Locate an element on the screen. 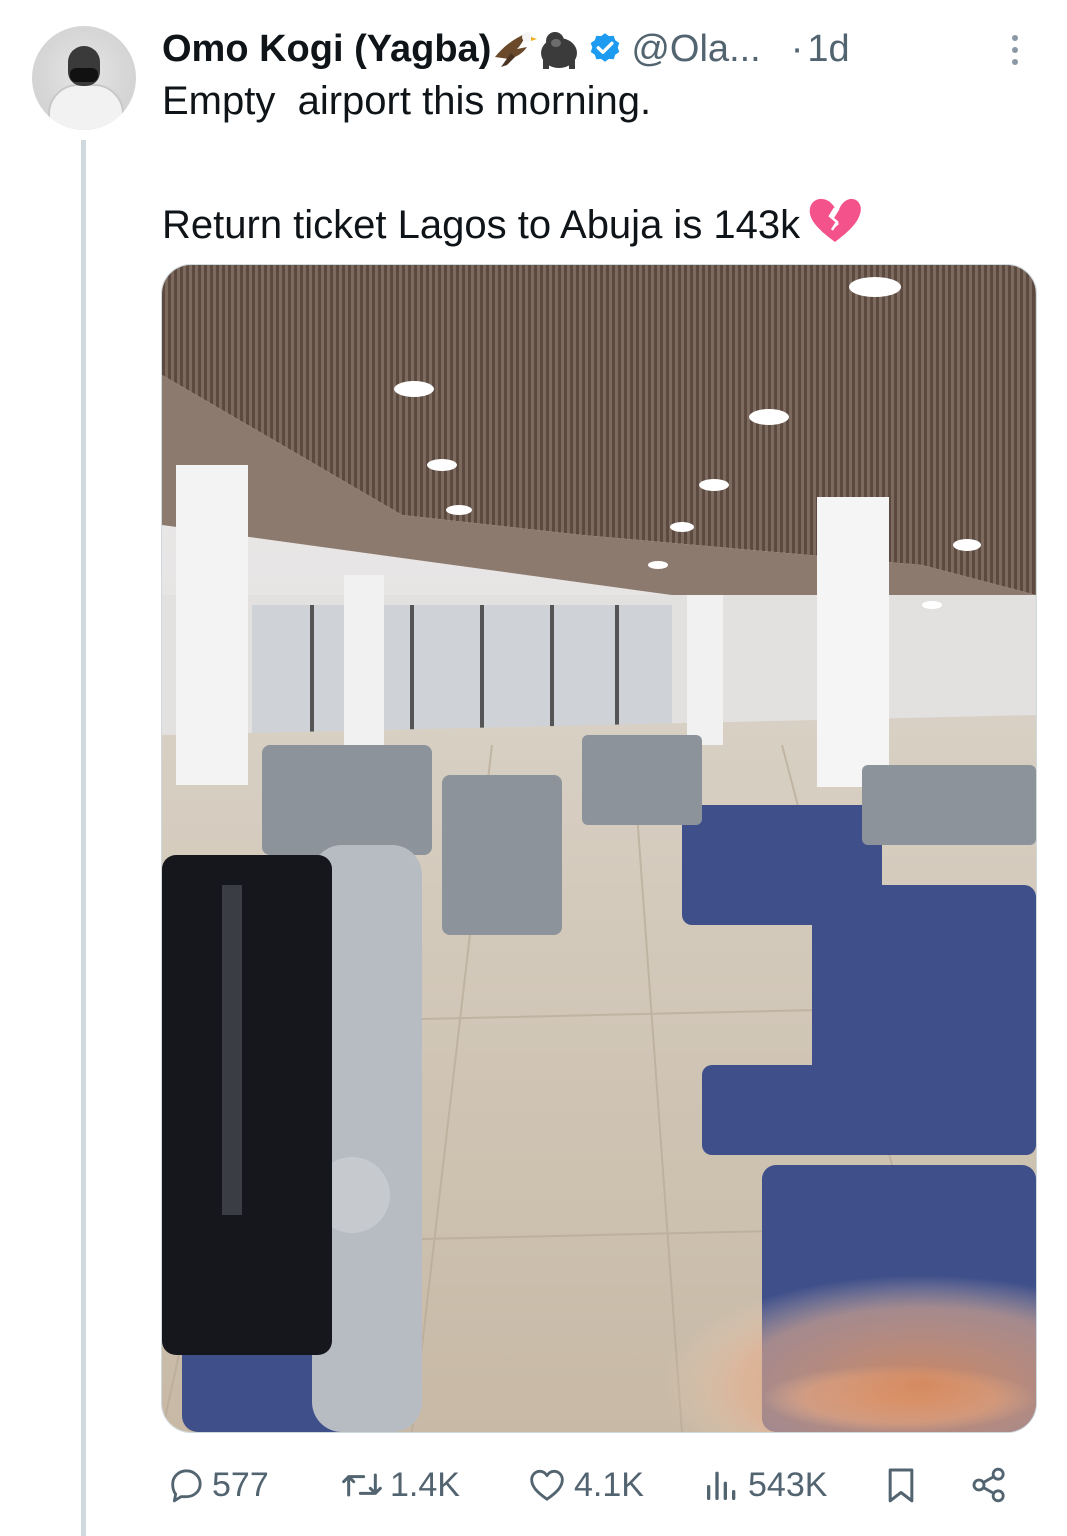  avatar-figure-body is located at coordinates (86, 107).